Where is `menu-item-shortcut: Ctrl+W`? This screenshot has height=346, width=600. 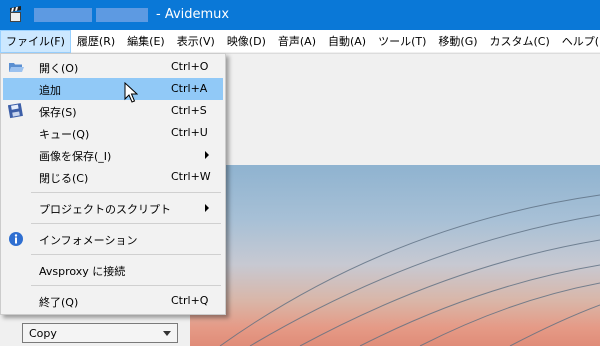 menu-item-shortcut: Ctrl+W is located at coordinates (191, 176).